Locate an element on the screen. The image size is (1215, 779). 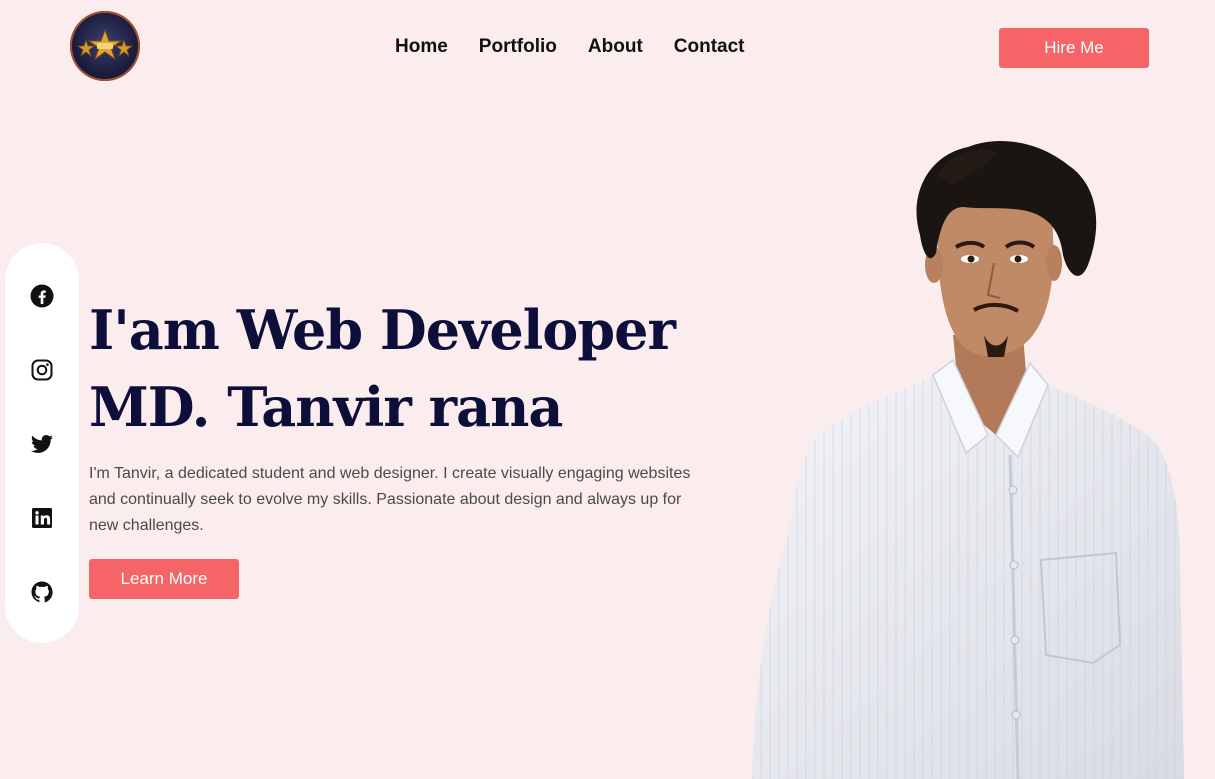
star-badge-icon is located at coordinates (105, 44).